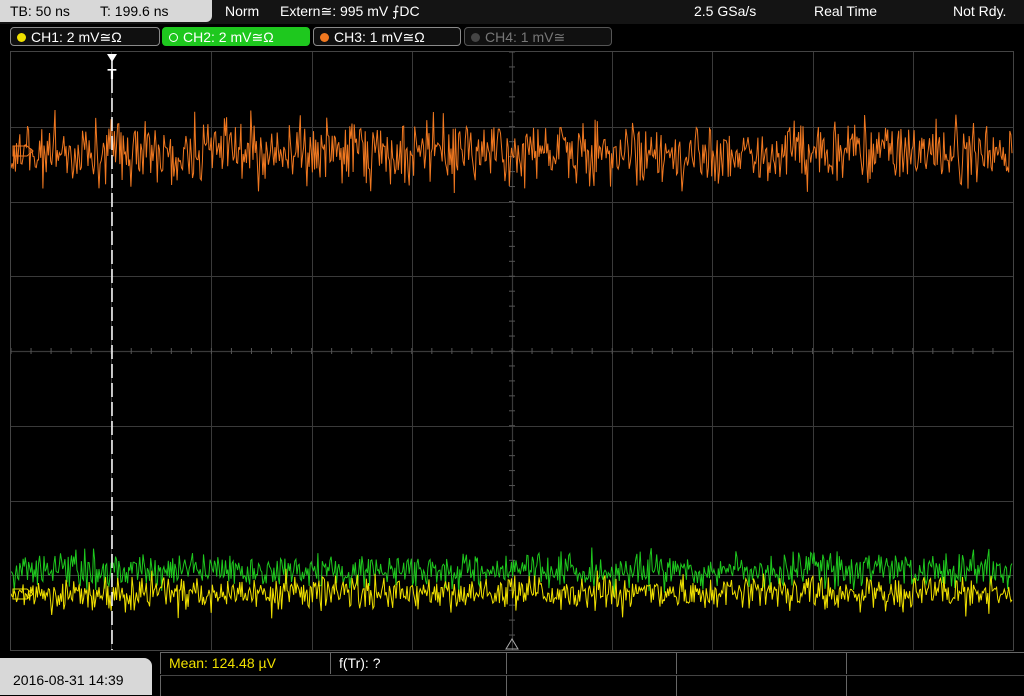  I want to click on sample-rate-label: 2.5 GSa/s, so click(725, 11).